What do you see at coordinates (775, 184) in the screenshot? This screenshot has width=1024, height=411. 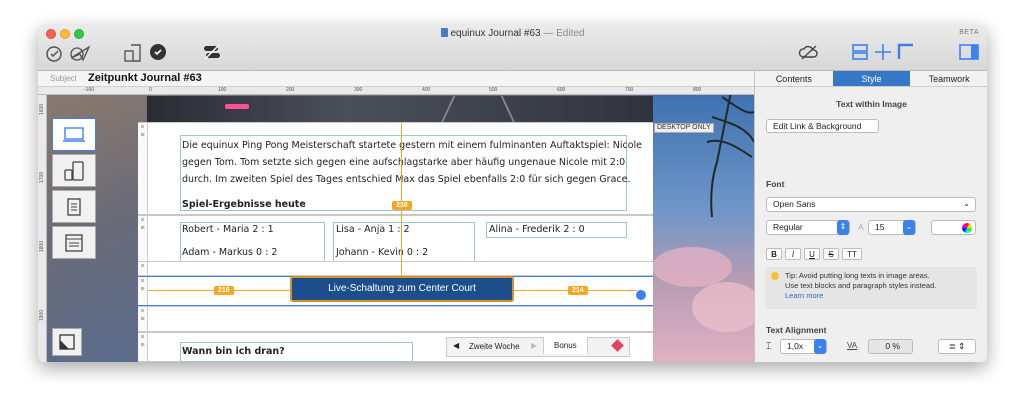 I see `font-section-label: Font` at bounding box center [775, 184].